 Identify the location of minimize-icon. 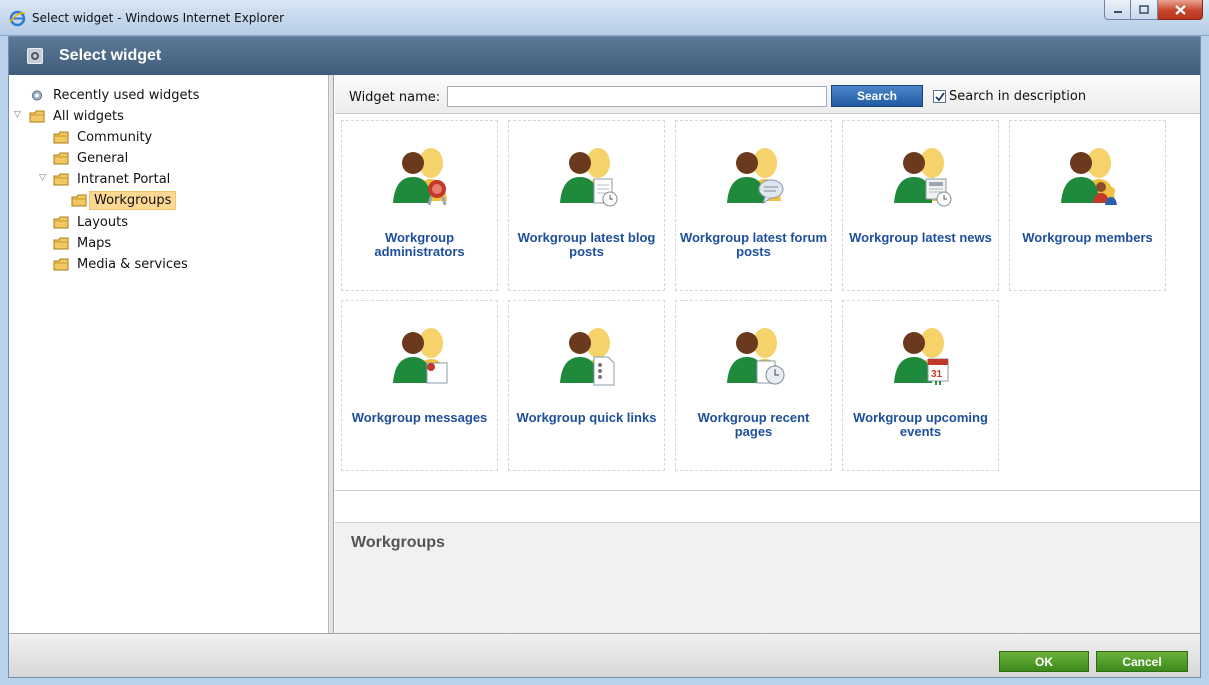
(1117, 11).